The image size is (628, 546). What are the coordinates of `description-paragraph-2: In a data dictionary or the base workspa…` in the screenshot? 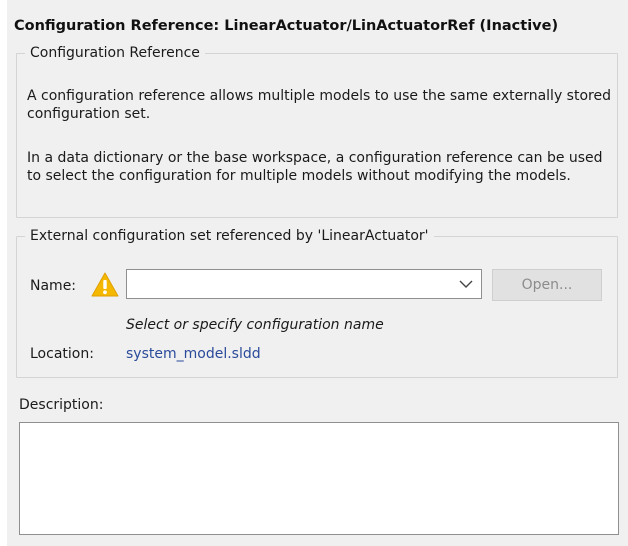 It's located at (315, 167).